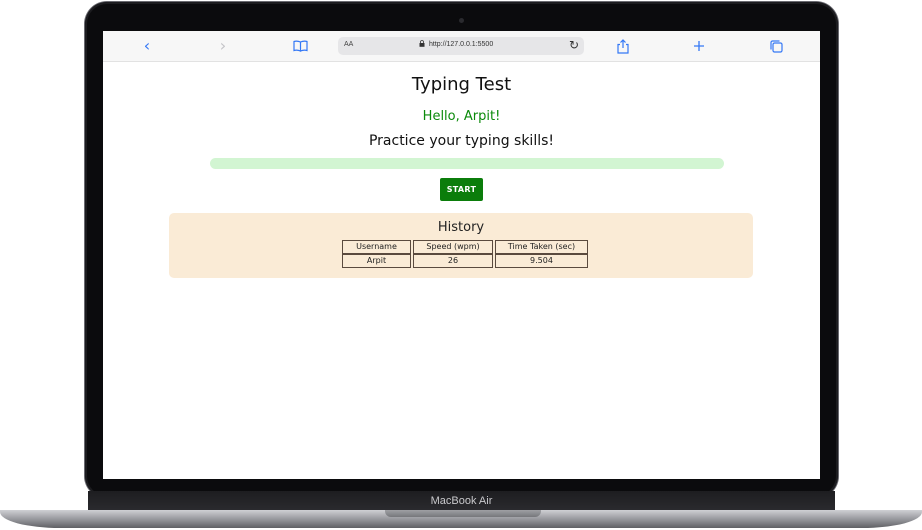 This screenshot has height=530, width=922. Describe the element at coordinates (461, 116) in the screenshot. I see `greeting-text: Hello, Arpit!` at that location.